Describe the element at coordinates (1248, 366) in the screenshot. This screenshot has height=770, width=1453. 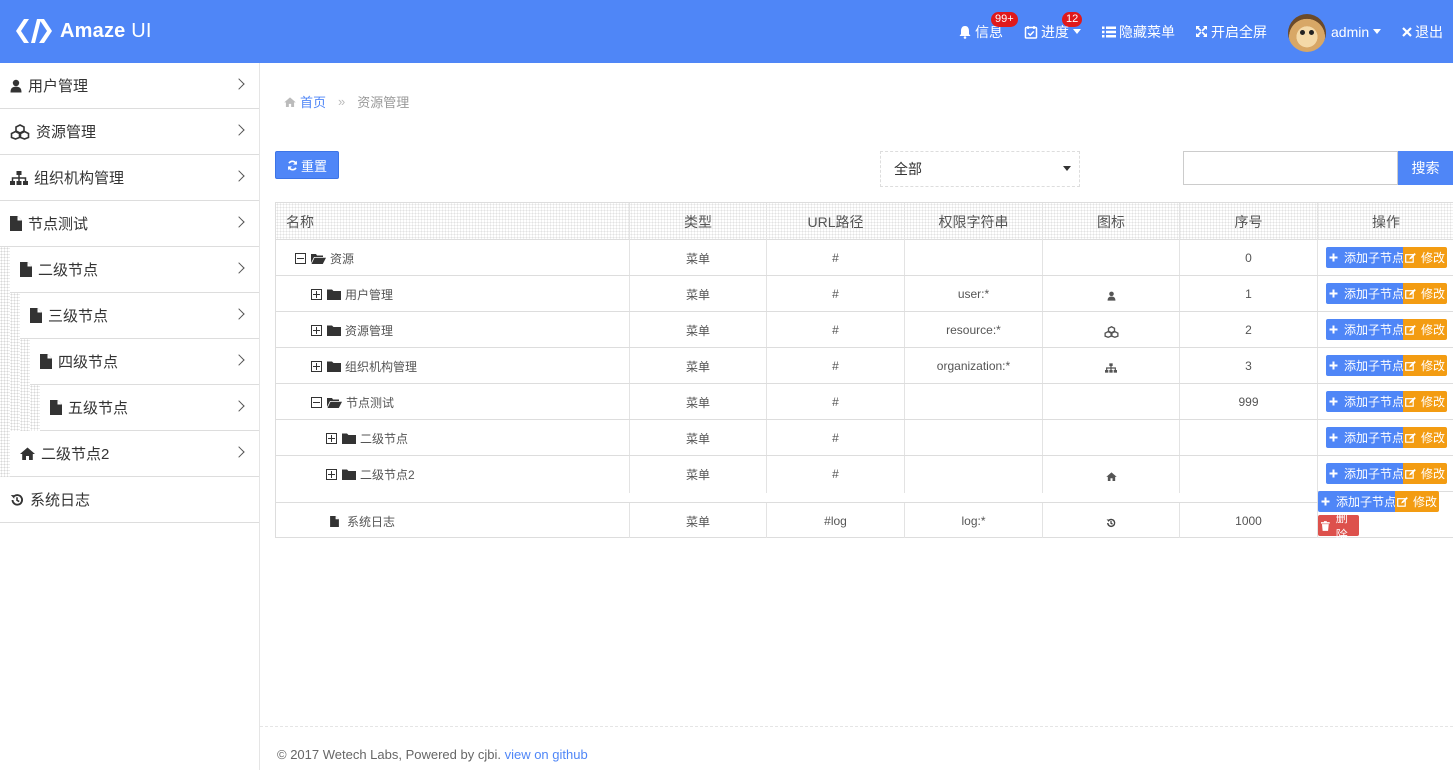
I see `row-order: 3` at that location.